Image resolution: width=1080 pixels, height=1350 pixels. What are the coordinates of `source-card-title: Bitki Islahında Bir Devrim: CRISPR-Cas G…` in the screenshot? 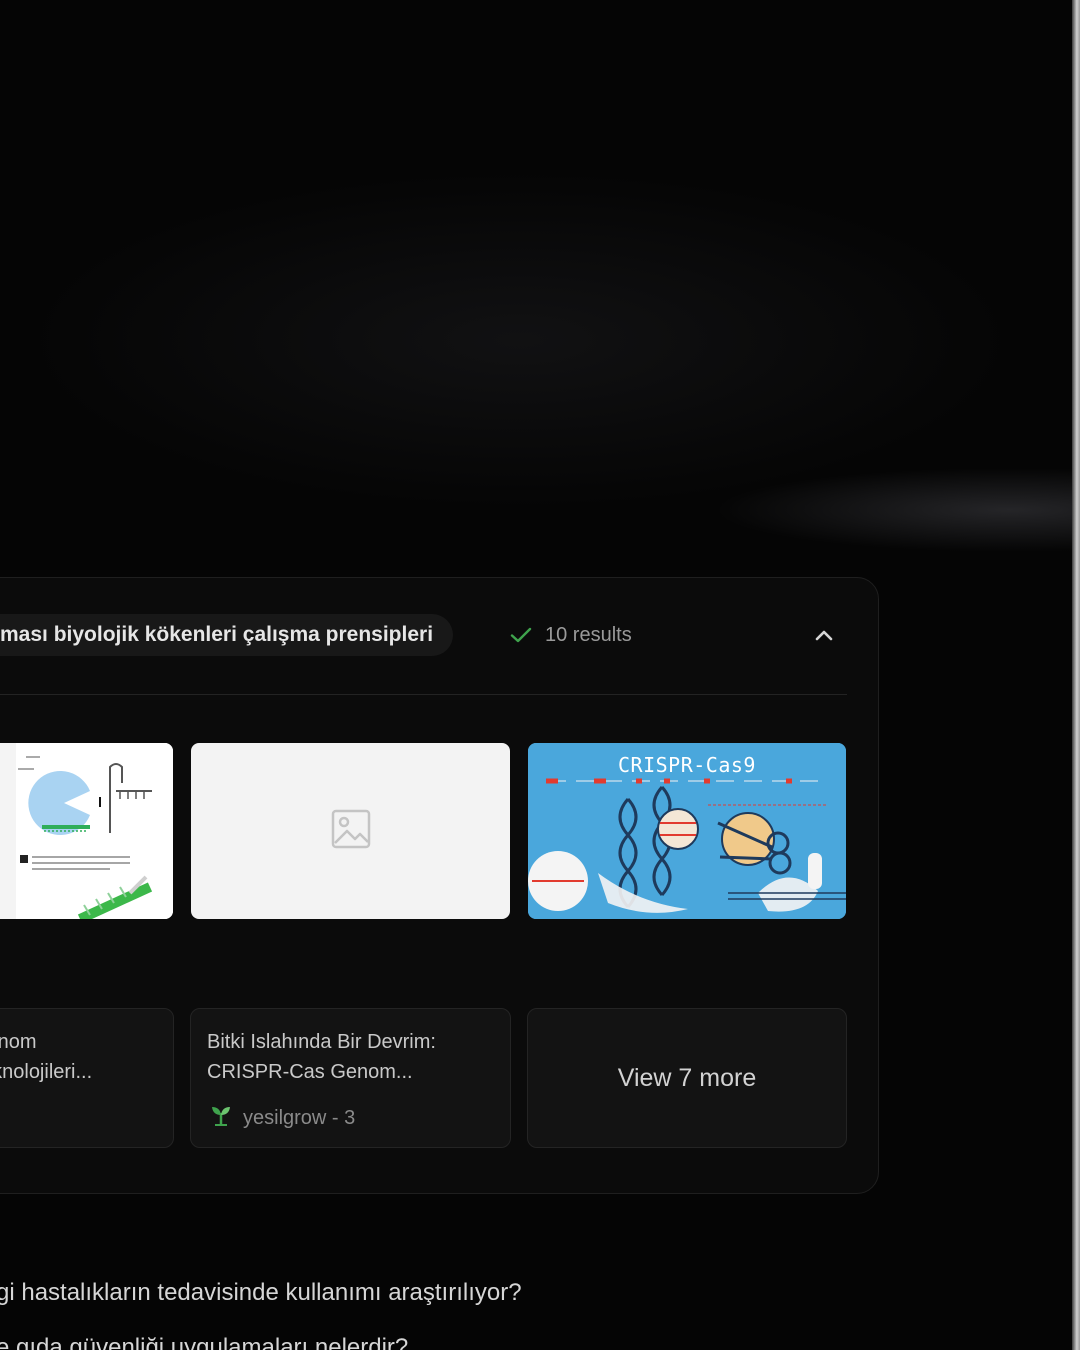 It's located at (321, 1057).